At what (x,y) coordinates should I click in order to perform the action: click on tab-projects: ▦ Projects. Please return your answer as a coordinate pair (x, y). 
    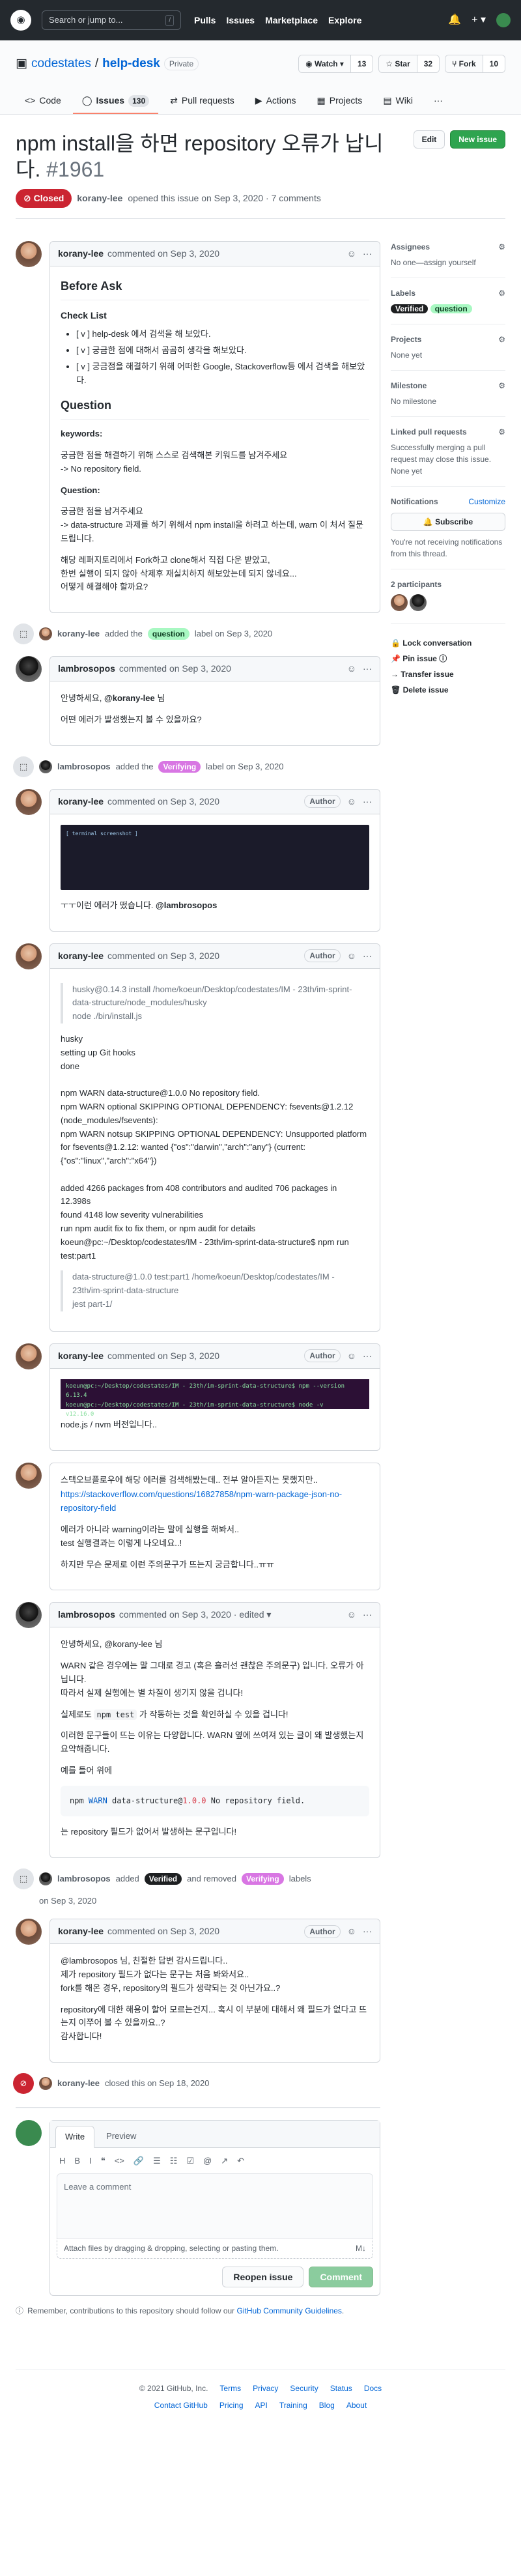
    Looking at the image, I should click on (340, 102).